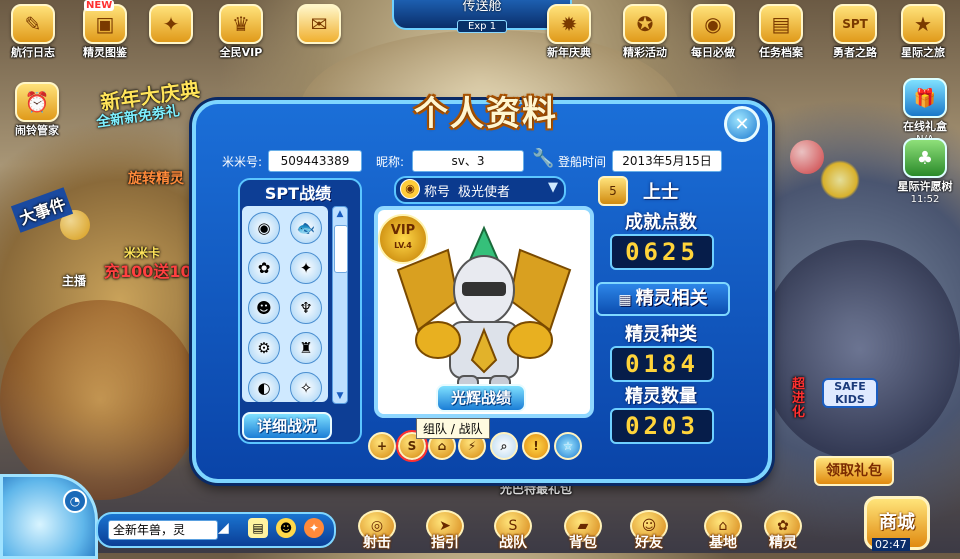 The image size is (960, 559). I want to click on top-button-label: 精彩活动, so click(645, 52).